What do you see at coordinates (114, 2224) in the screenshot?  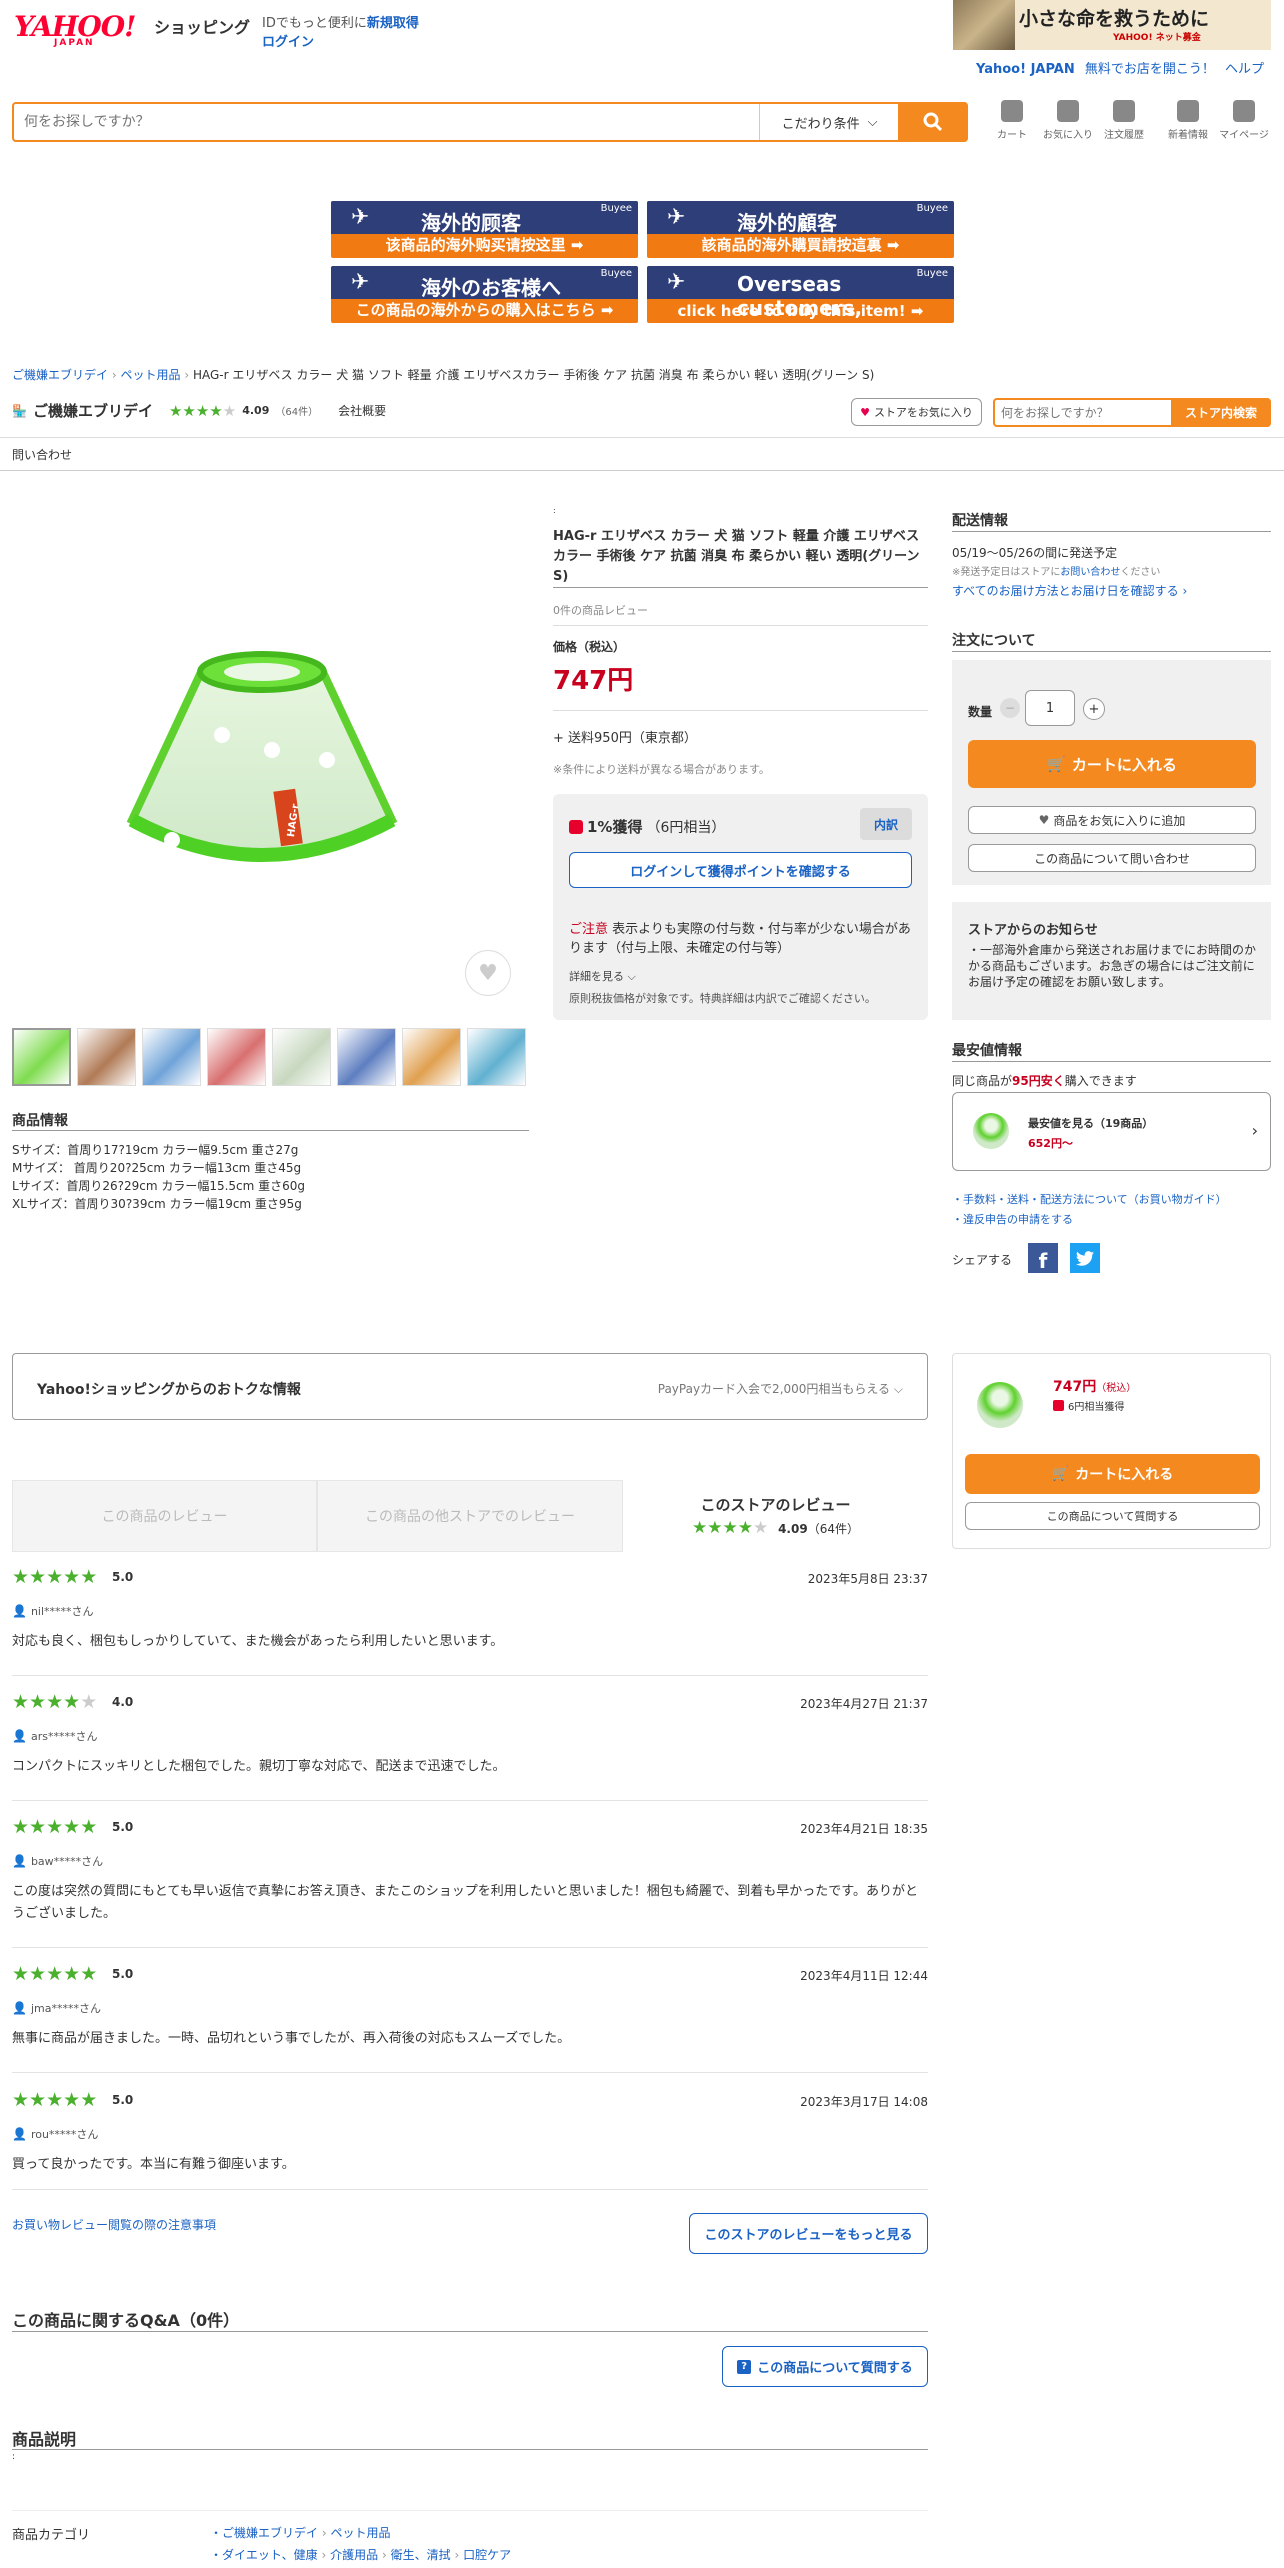 I see `review-notes-link: お買い物レビュー閲覧の際の注意事項` at bounding box center [114, 2224].